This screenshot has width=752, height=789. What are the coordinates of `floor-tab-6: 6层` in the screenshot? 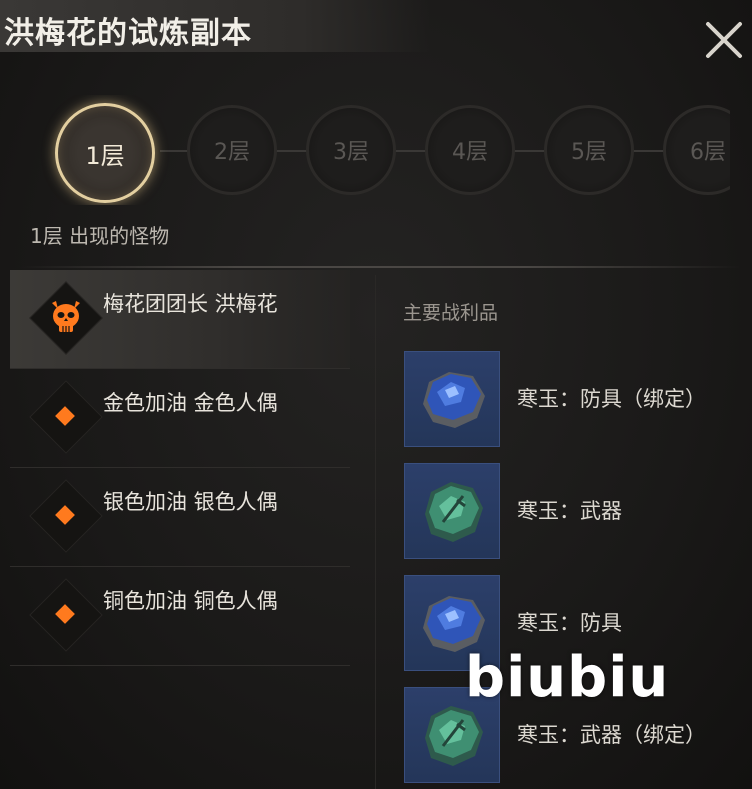 It's located at (696, 150).